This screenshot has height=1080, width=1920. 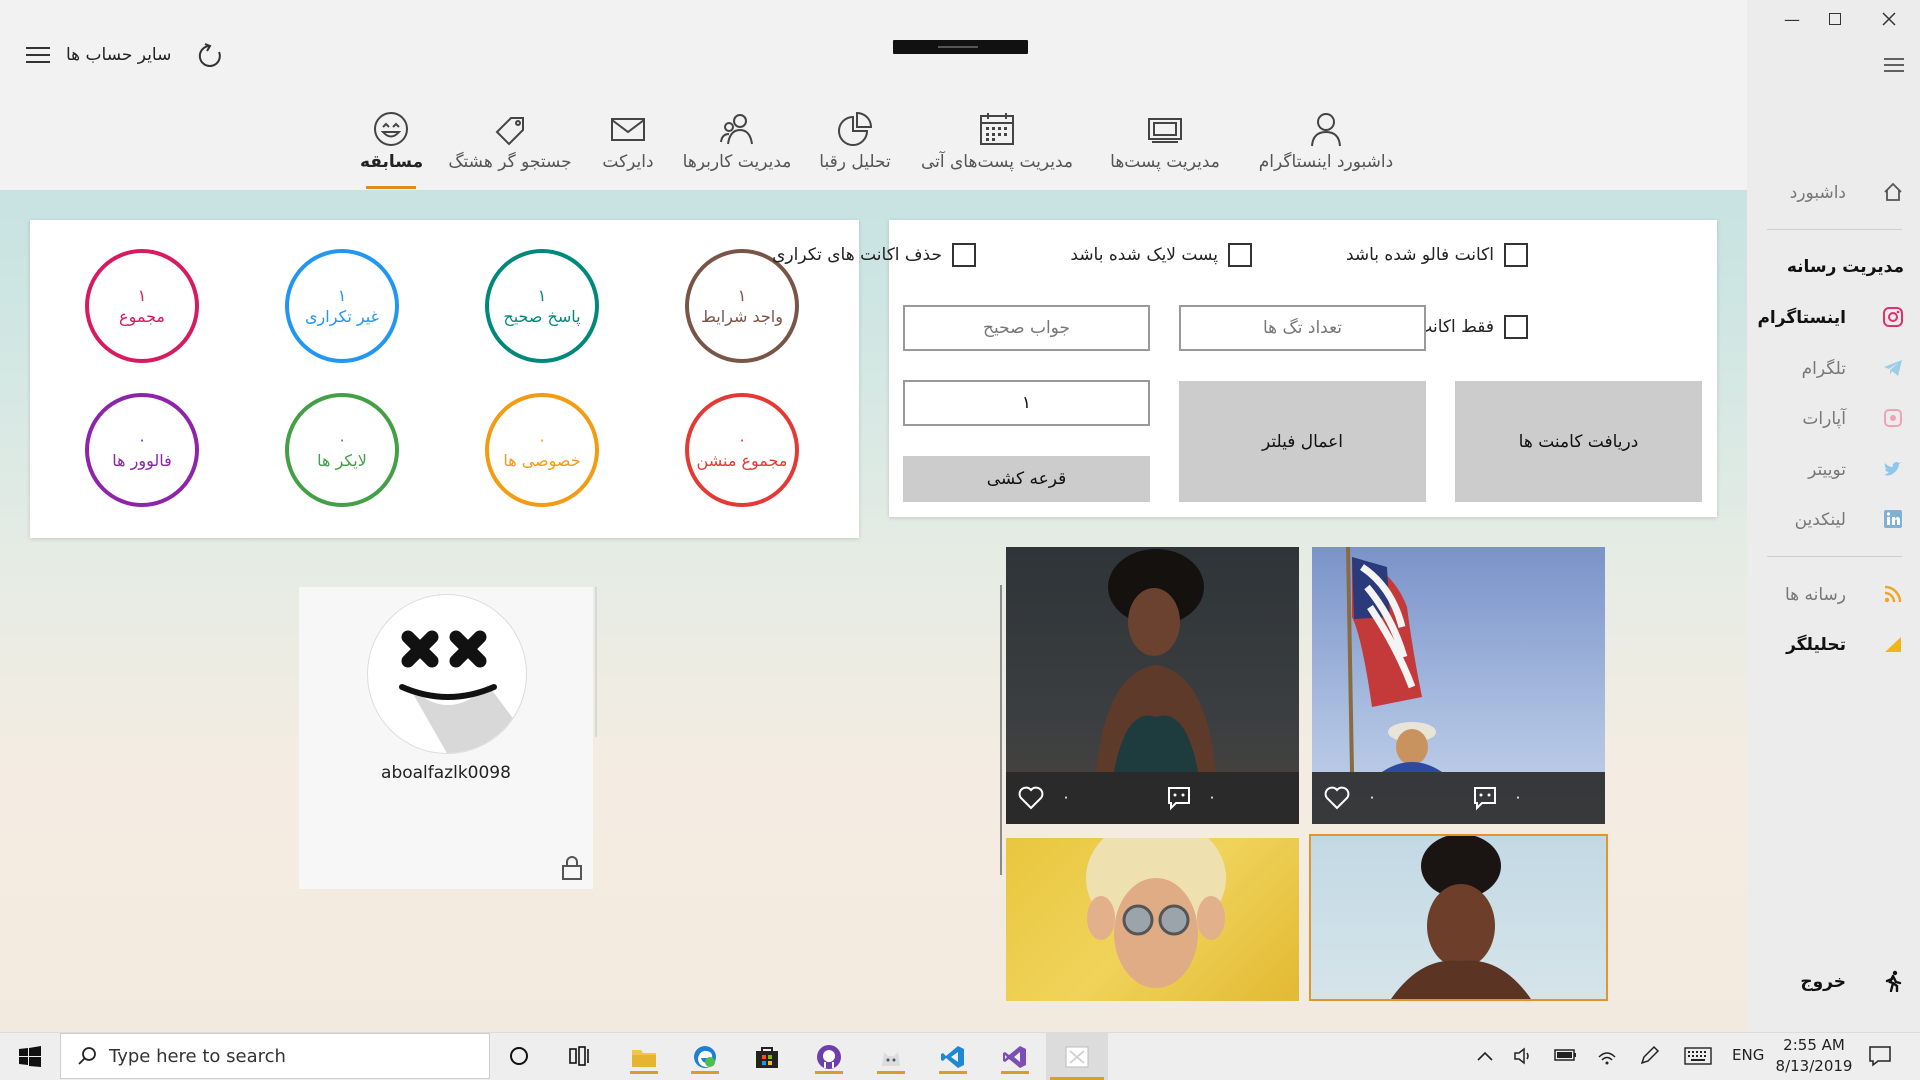 What do you see at coordinates (1240, 255) in the screenshot?
I see `liked-checkbox` at bounding box center [1240, 255].